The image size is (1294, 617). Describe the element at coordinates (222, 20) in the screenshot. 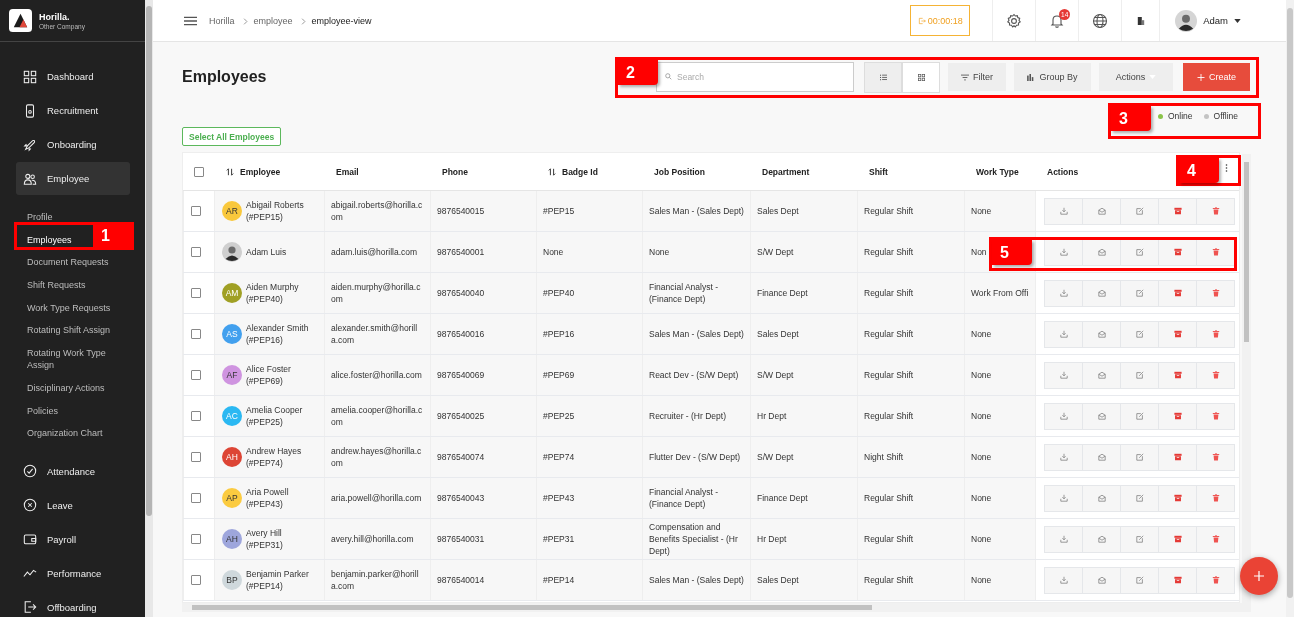

I see `breadcrumb: Horilla` at that location.